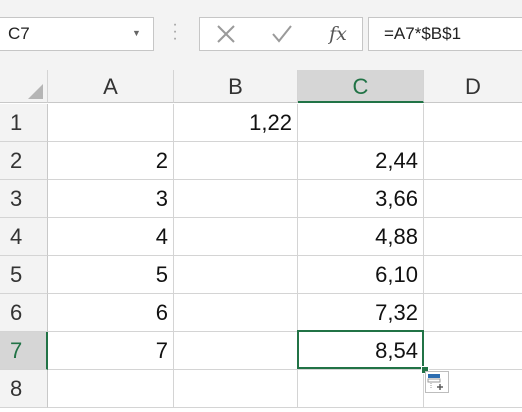 This screenshot has width=522, height=412. I want to click on insert-function-button: fx, so click(338, 34).